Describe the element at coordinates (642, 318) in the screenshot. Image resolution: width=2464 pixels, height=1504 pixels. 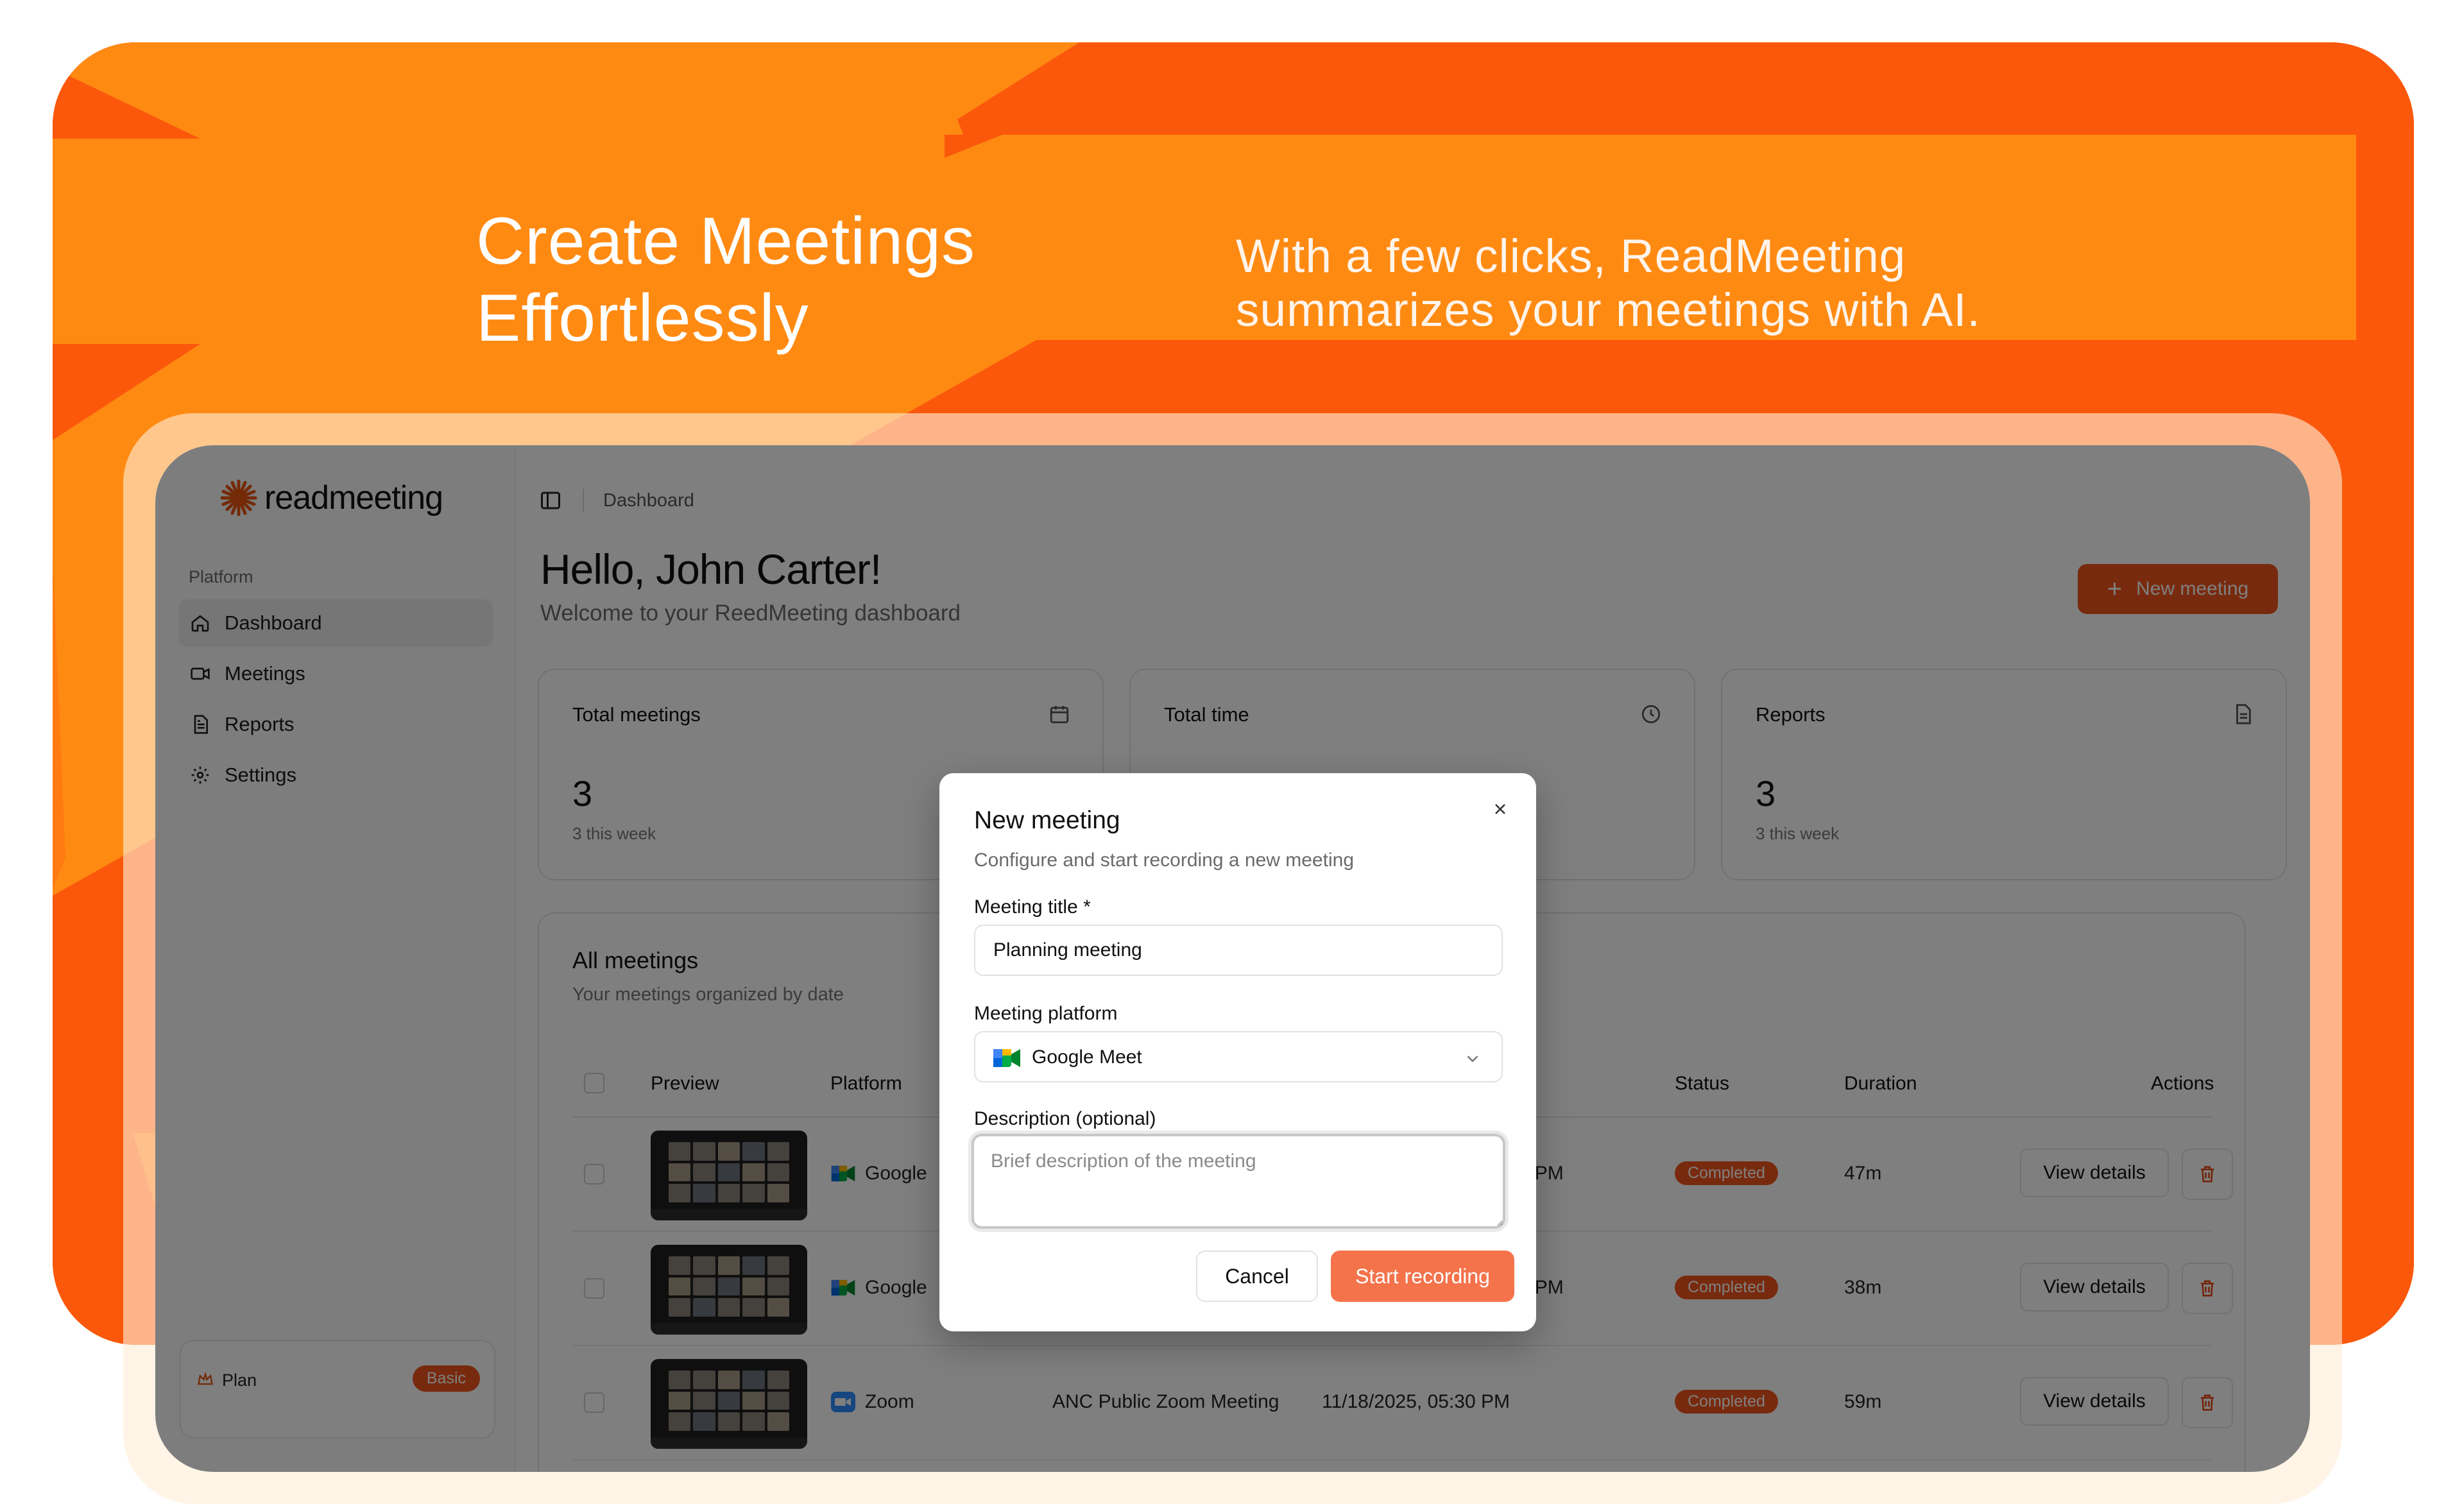
I see `hero-headline-line-2: Effortlessly` at that location.